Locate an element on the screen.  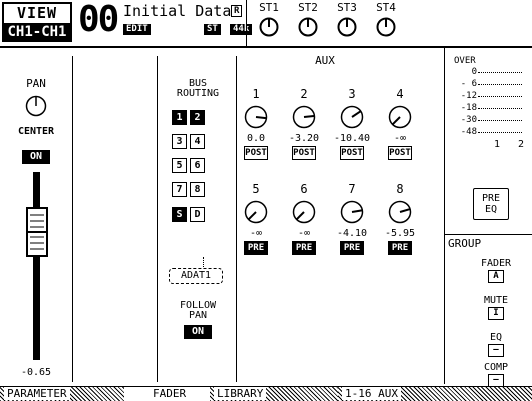
header-divider is located at coordinates (246, 23).